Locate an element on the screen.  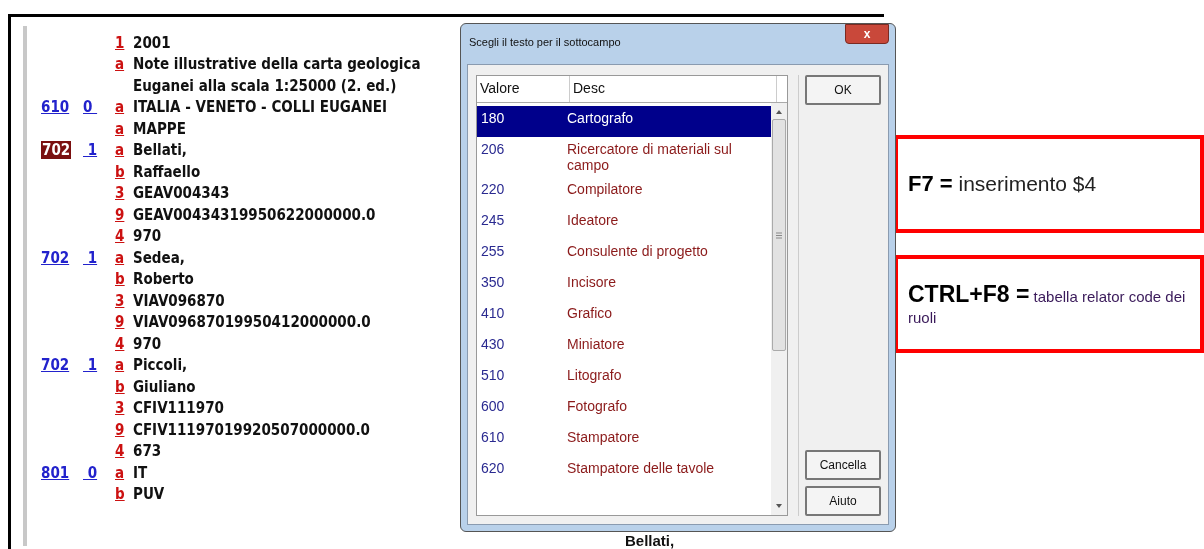
list-row: 180 Cartografo is located at coordinates (624, 121).